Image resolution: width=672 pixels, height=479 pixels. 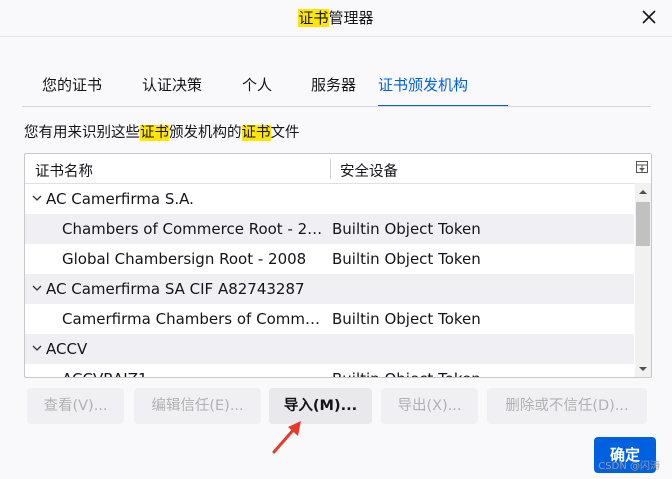 I want to click on authorities-description: 您有用来识别这些证书颁发机构的证书文件, so click(x=162, y=131).